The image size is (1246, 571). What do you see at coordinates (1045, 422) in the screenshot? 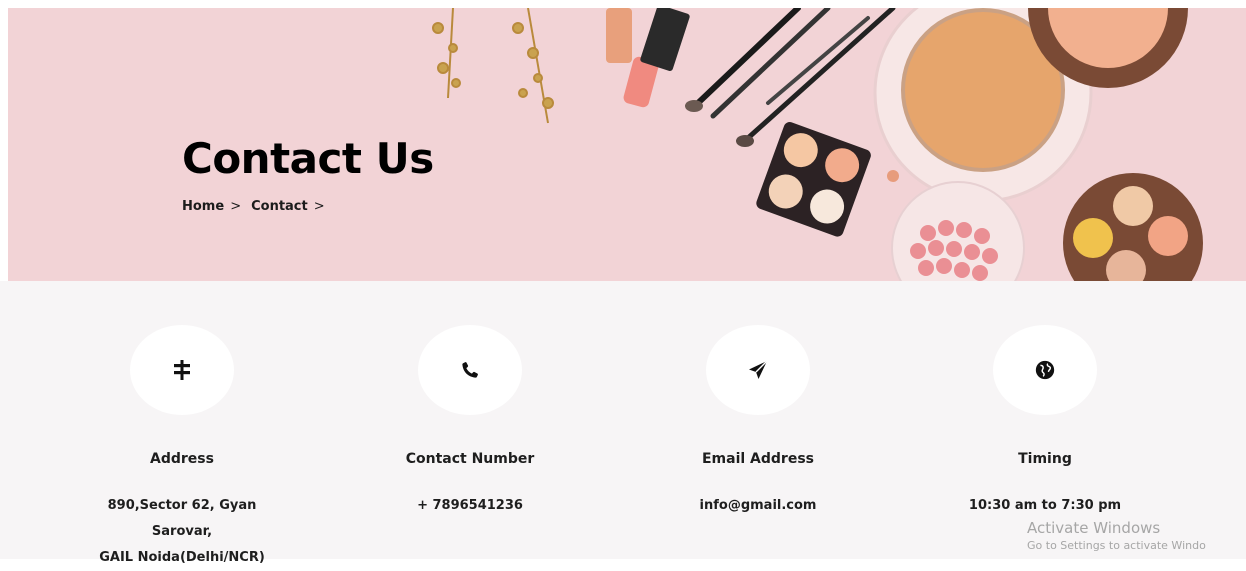
I see `timing-card: Timing 10:30 am to 7:30 pm` at bounding box center [1045, 422].